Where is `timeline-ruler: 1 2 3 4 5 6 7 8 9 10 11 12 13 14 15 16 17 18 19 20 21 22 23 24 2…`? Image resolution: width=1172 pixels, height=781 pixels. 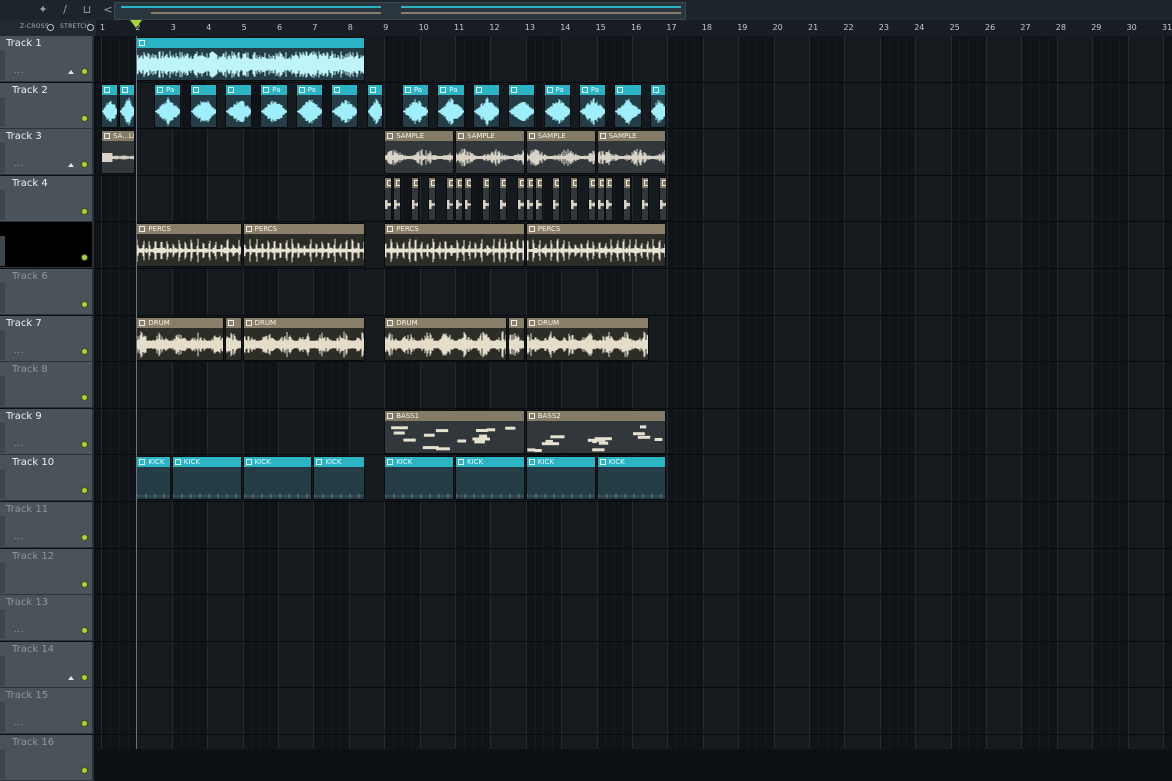 timeline-ruler: 1 2 3 4 5 6 7 8 9 10 11 12 13 14 15 16 17 18 19 20 21 22 23 24 2… is located at coordinates (634, 28).